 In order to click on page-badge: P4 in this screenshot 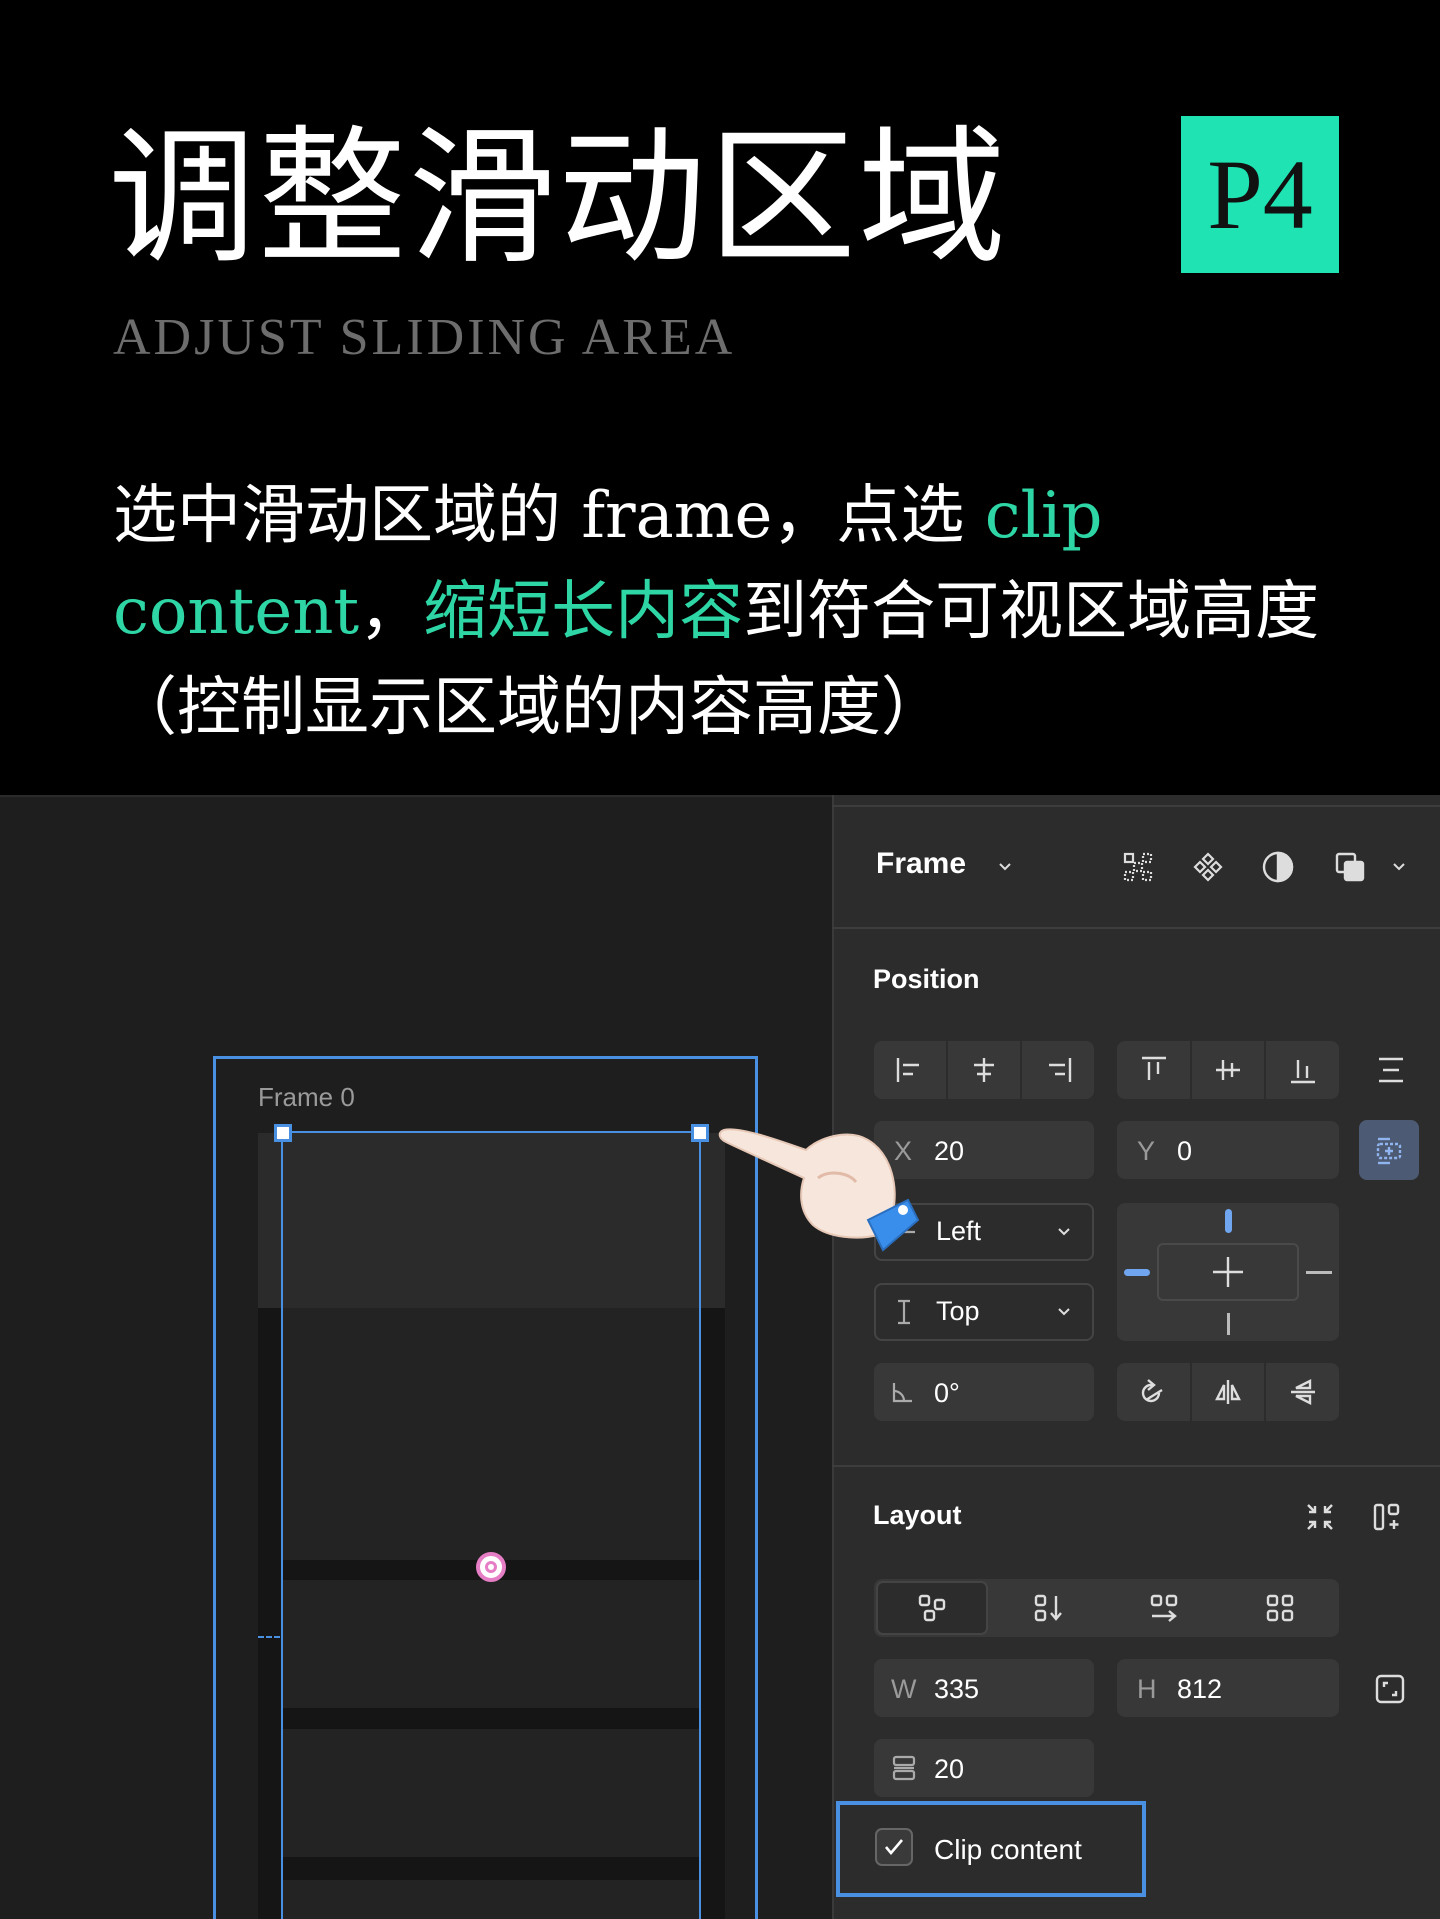, I will do `click(1260, 194)`.